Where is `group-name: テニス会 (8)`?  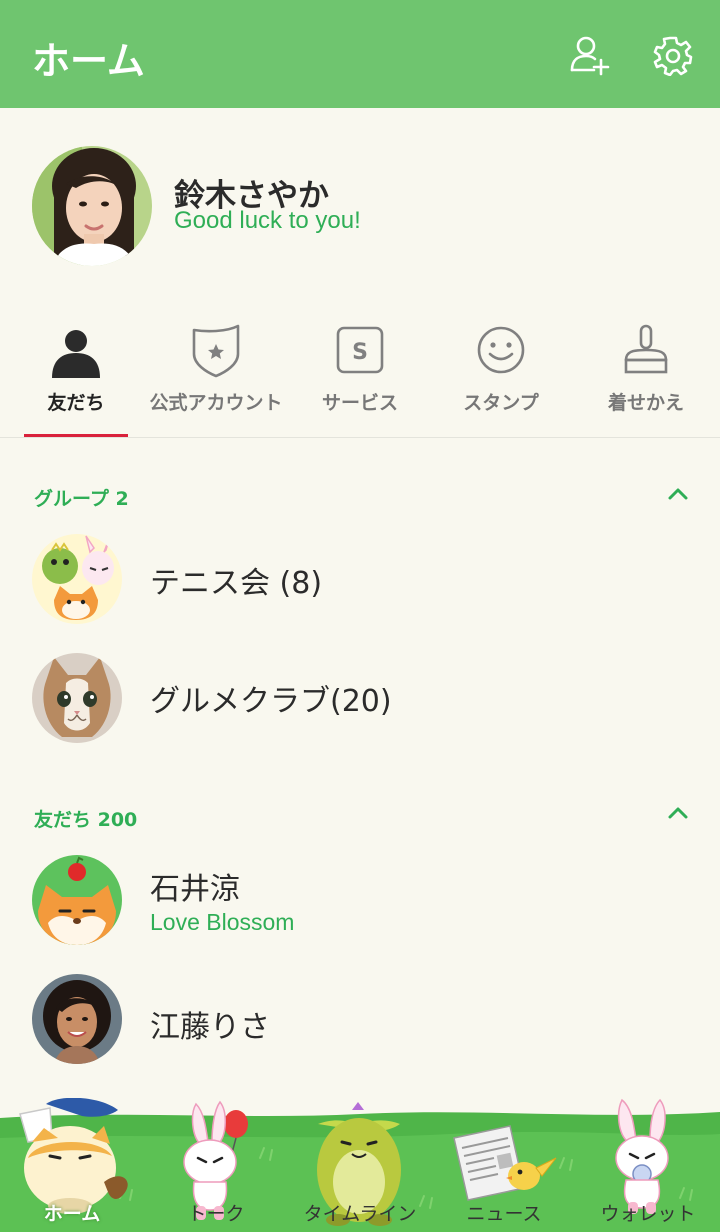 group-name: テニス会 (8) is located at coordinates (236, 583).